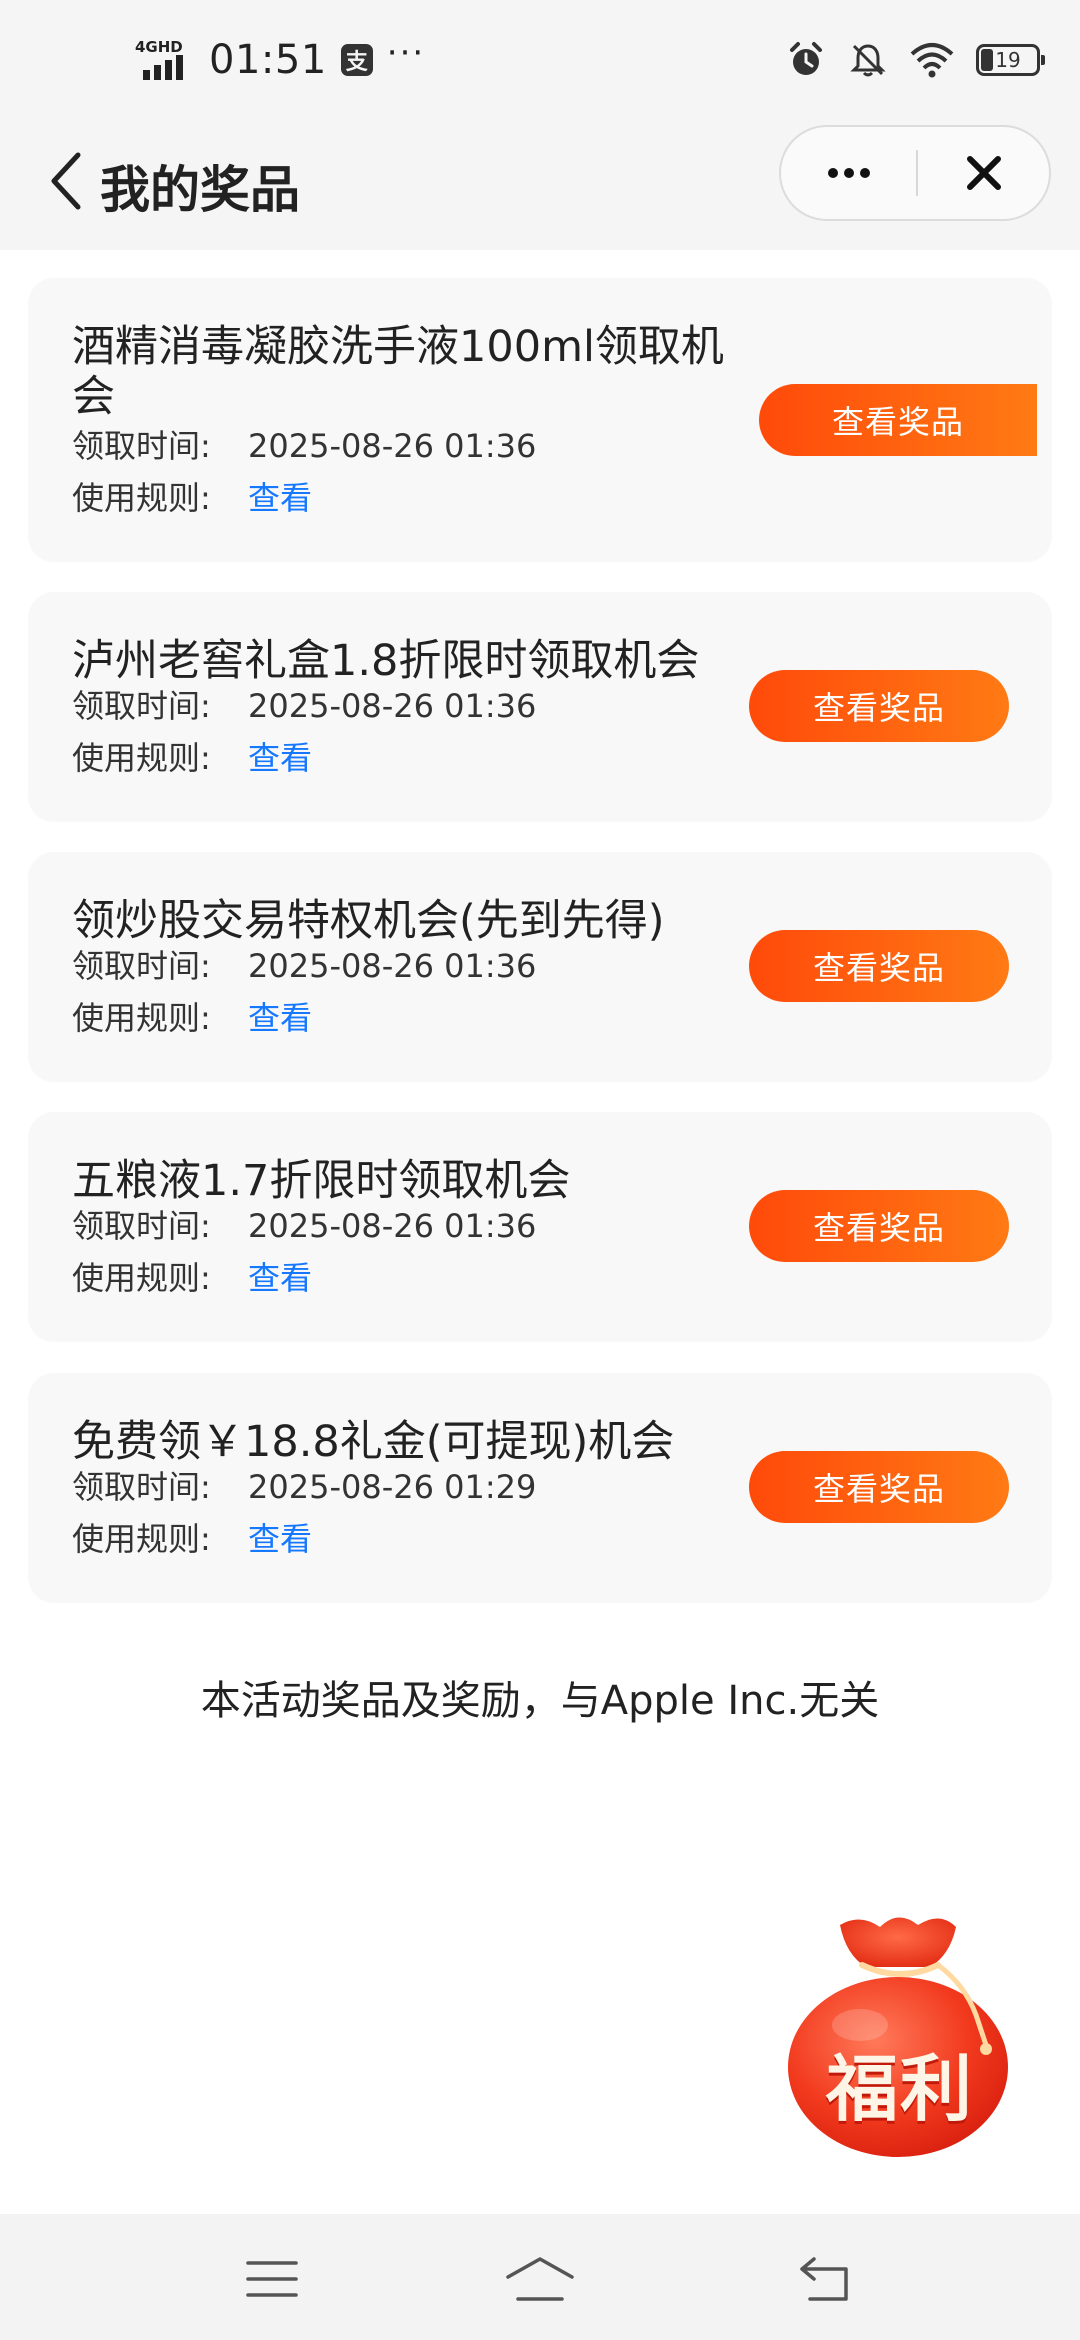 This screenshot has width=1080, height=2340. What do you see at coordinates (540, 1701) in the screenshot?
I see `disclaimer-text: 本活动奖品及奖励，与Apple Inc.无关` at bounding box center [540, 1701].